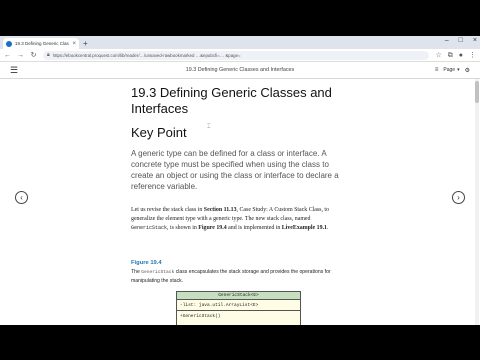  I want to click on previous-page-button: ‹, so click(21, 197).